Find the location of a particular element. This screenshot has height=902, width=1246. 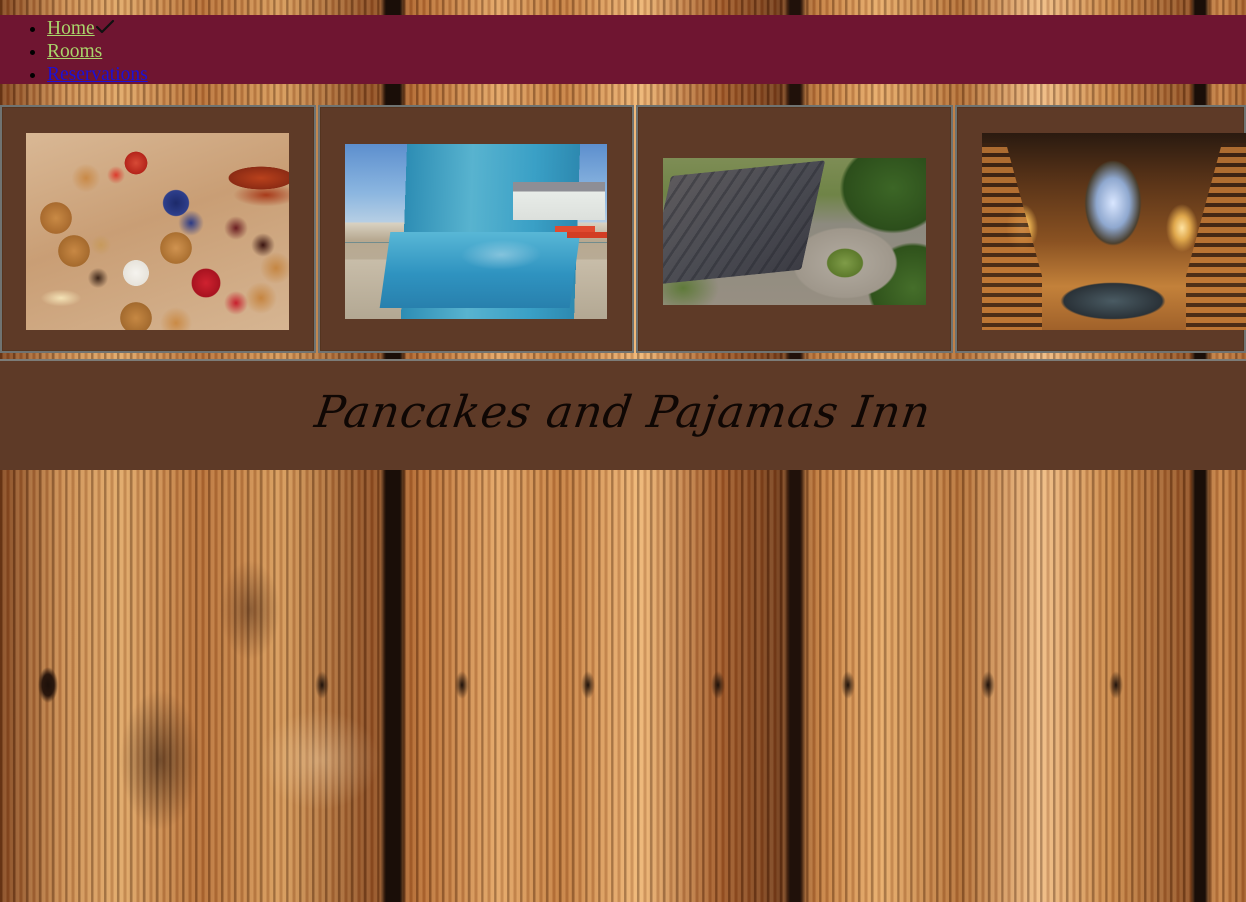

nav-item-reservations: Reservations is located at coordinates (97, 74).